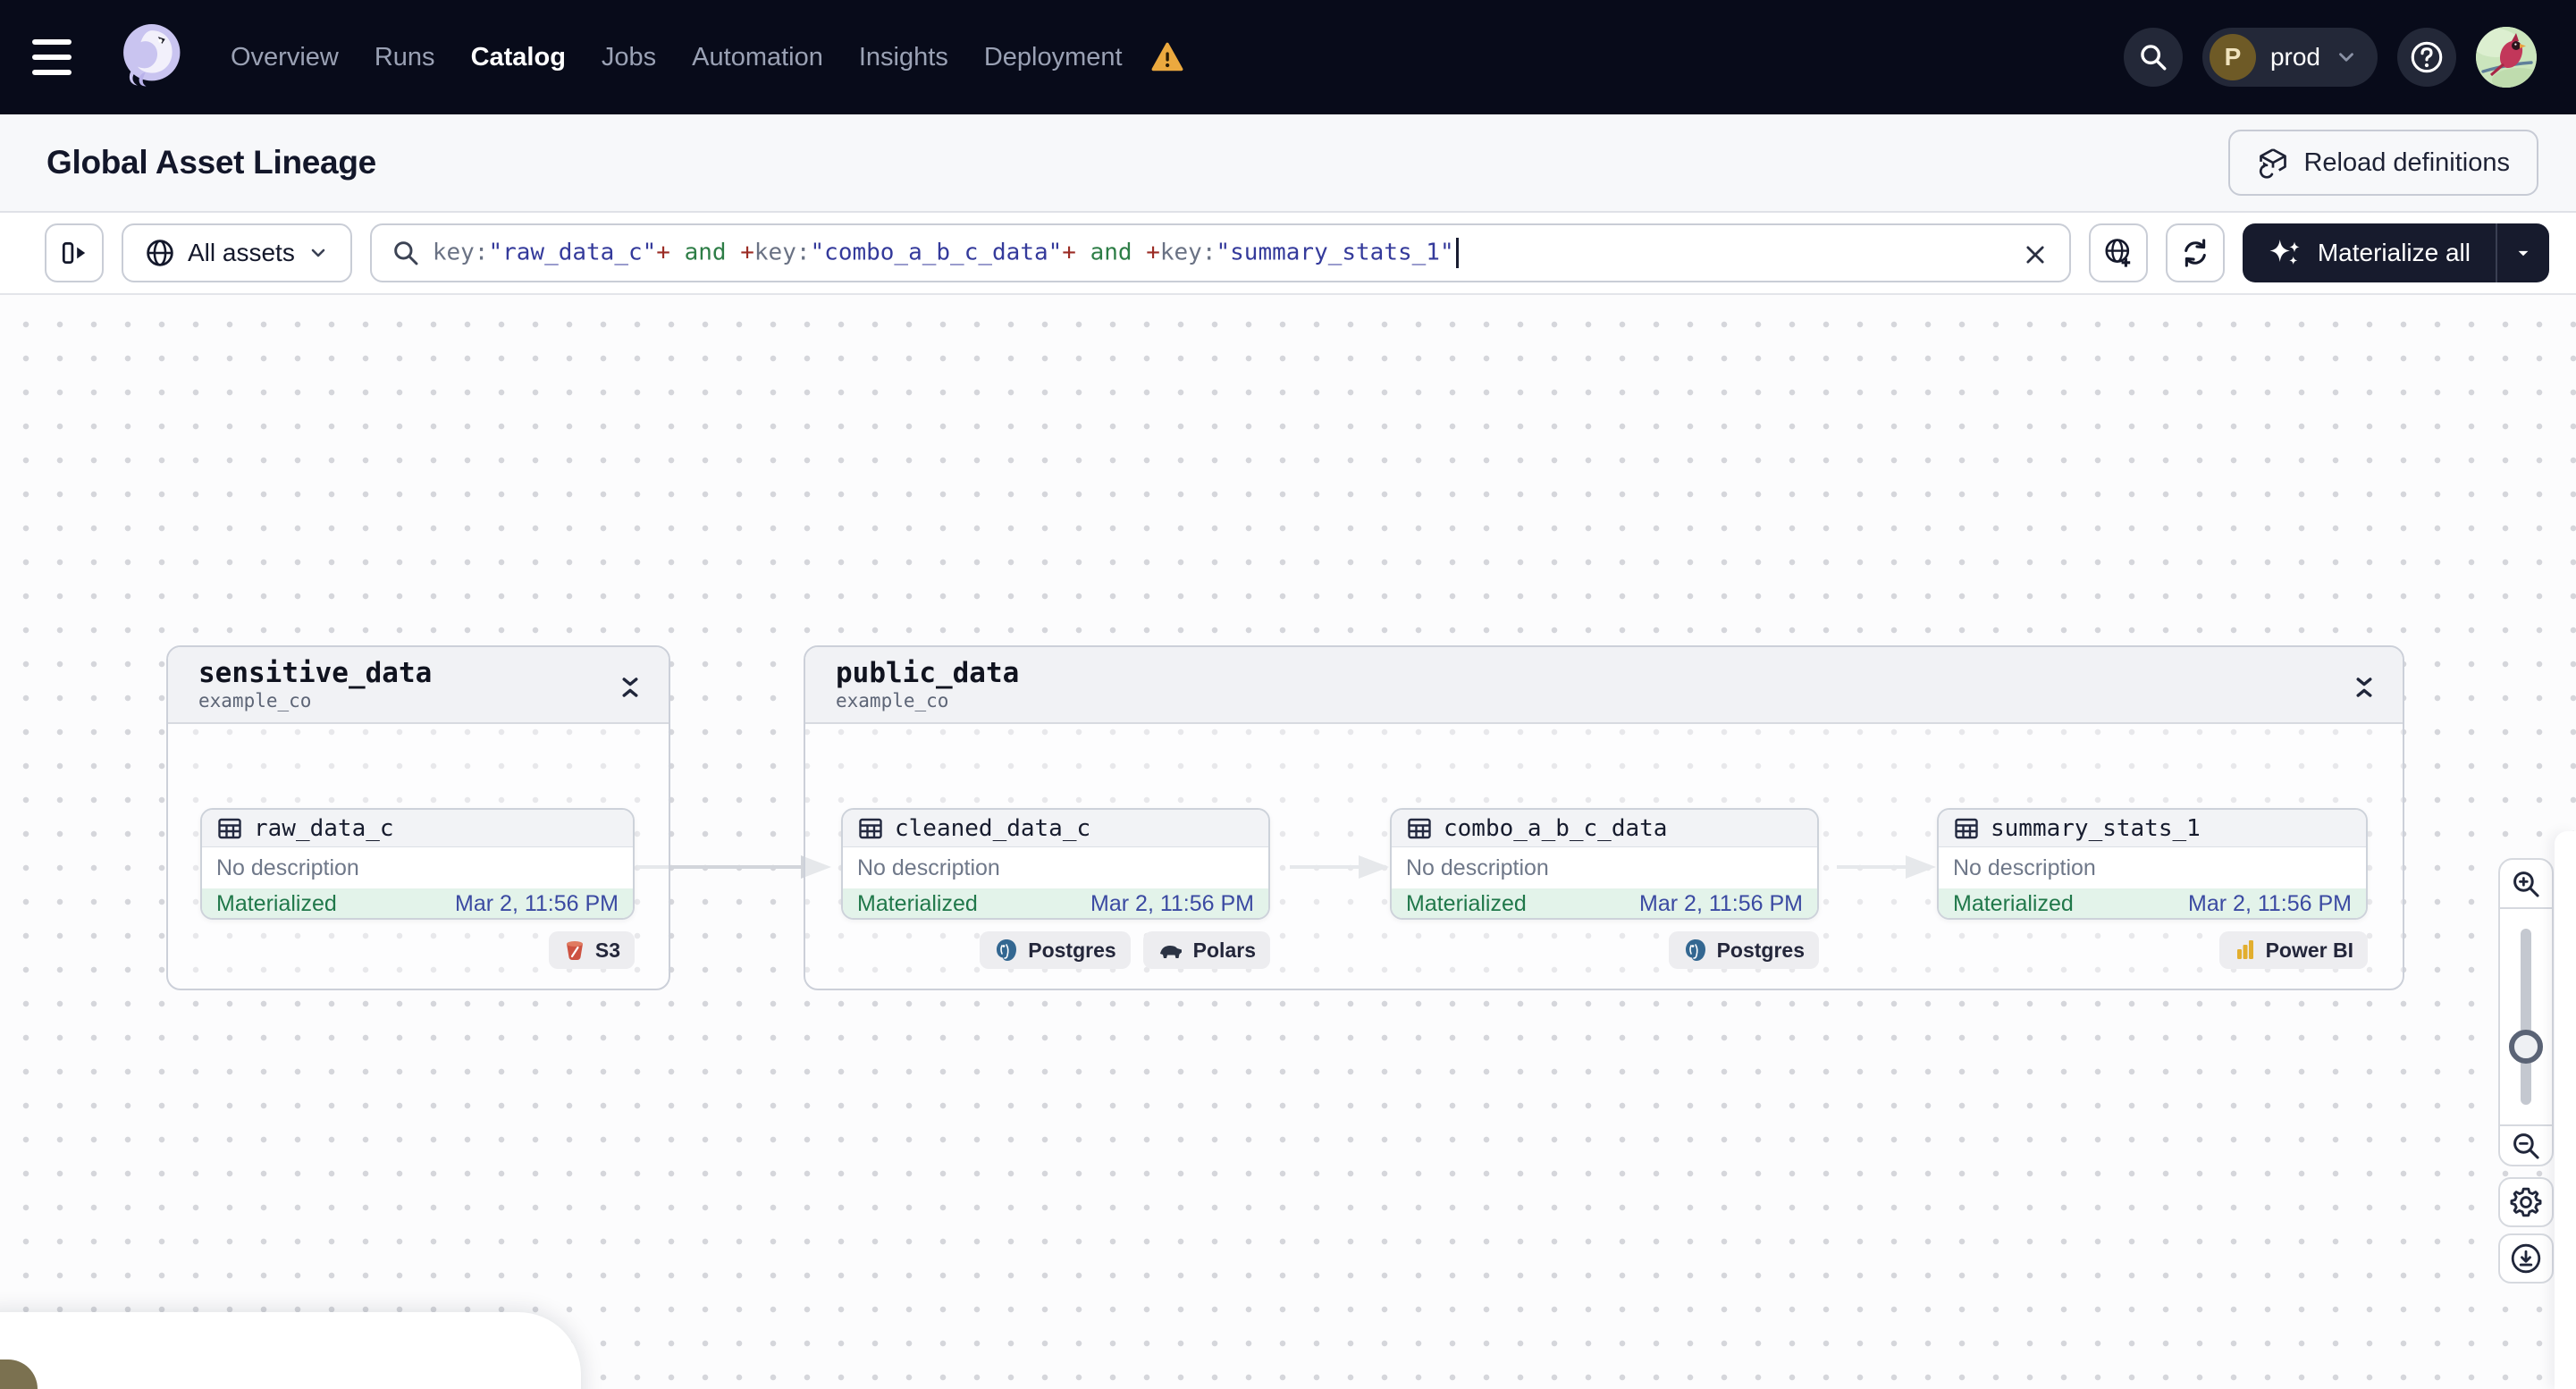 This screenshot has width=2576, height=1389. What do you see at coordinates (2233, 57) in the screenshot?
I see `environment-avatar: P` at bounding box center [2233, 57].